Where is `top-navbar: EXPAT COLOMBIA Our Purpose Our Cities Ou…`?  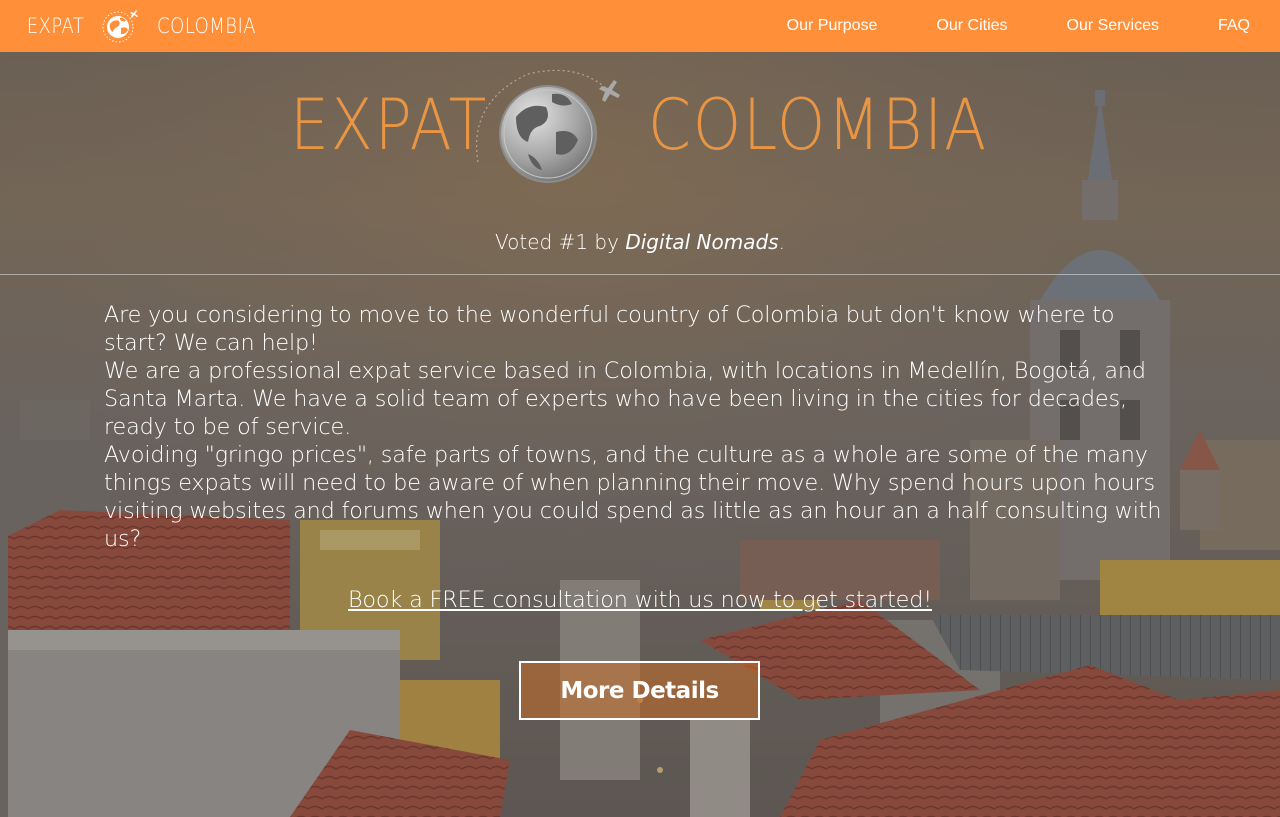
top-navbar: EXPAT COLOMBIA Our Purpose Our Cities Ou… is located at coordinates (640, 26).